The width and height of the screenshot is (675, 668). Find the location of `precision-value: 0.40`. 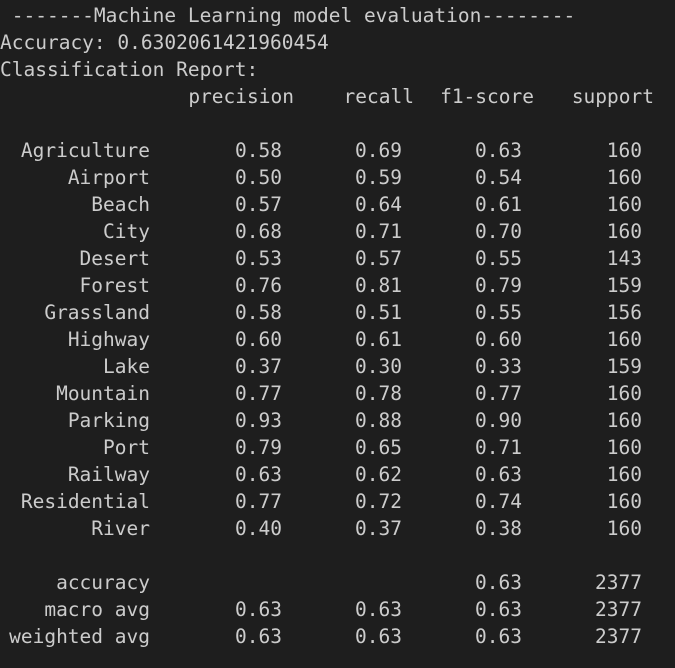

precision-value: 0.40 is located at coordinates (258, 528).